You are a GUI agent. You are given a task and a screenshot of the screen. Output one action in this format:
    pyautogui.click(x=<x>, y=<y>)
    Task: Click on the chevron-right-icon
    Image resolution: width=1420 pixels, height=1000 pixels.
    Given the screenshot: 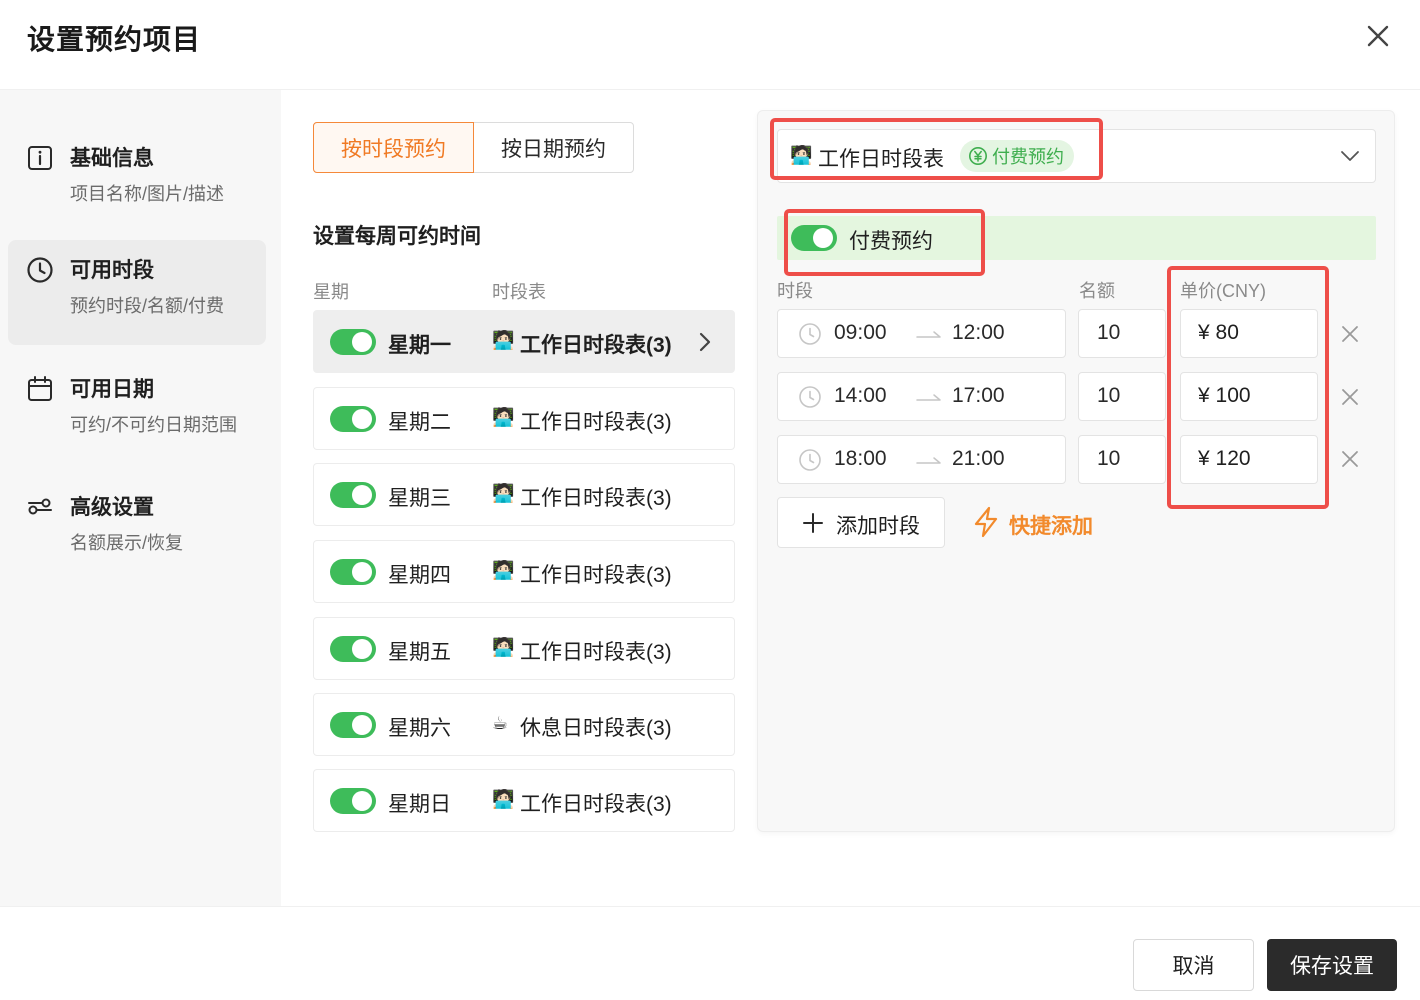 What is the action you would take?
    pyautogui.click(x=705, y=342)
    